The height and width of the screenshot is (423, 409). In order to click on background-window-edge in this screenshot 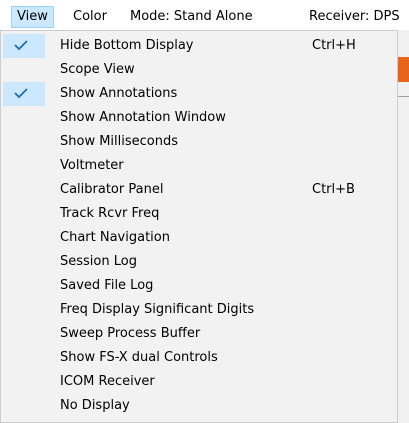, I will do `click(403, 226)`.